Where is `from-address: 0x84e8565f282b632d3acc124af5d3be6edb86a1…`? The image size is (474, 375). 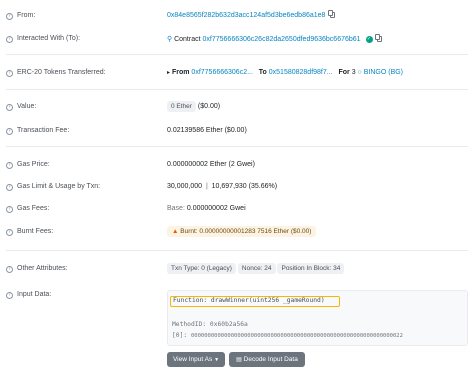
from-address: 0x84e8565f282b632d3acc124af5d3be6edb86a1… is located at coordinates (246, 15).